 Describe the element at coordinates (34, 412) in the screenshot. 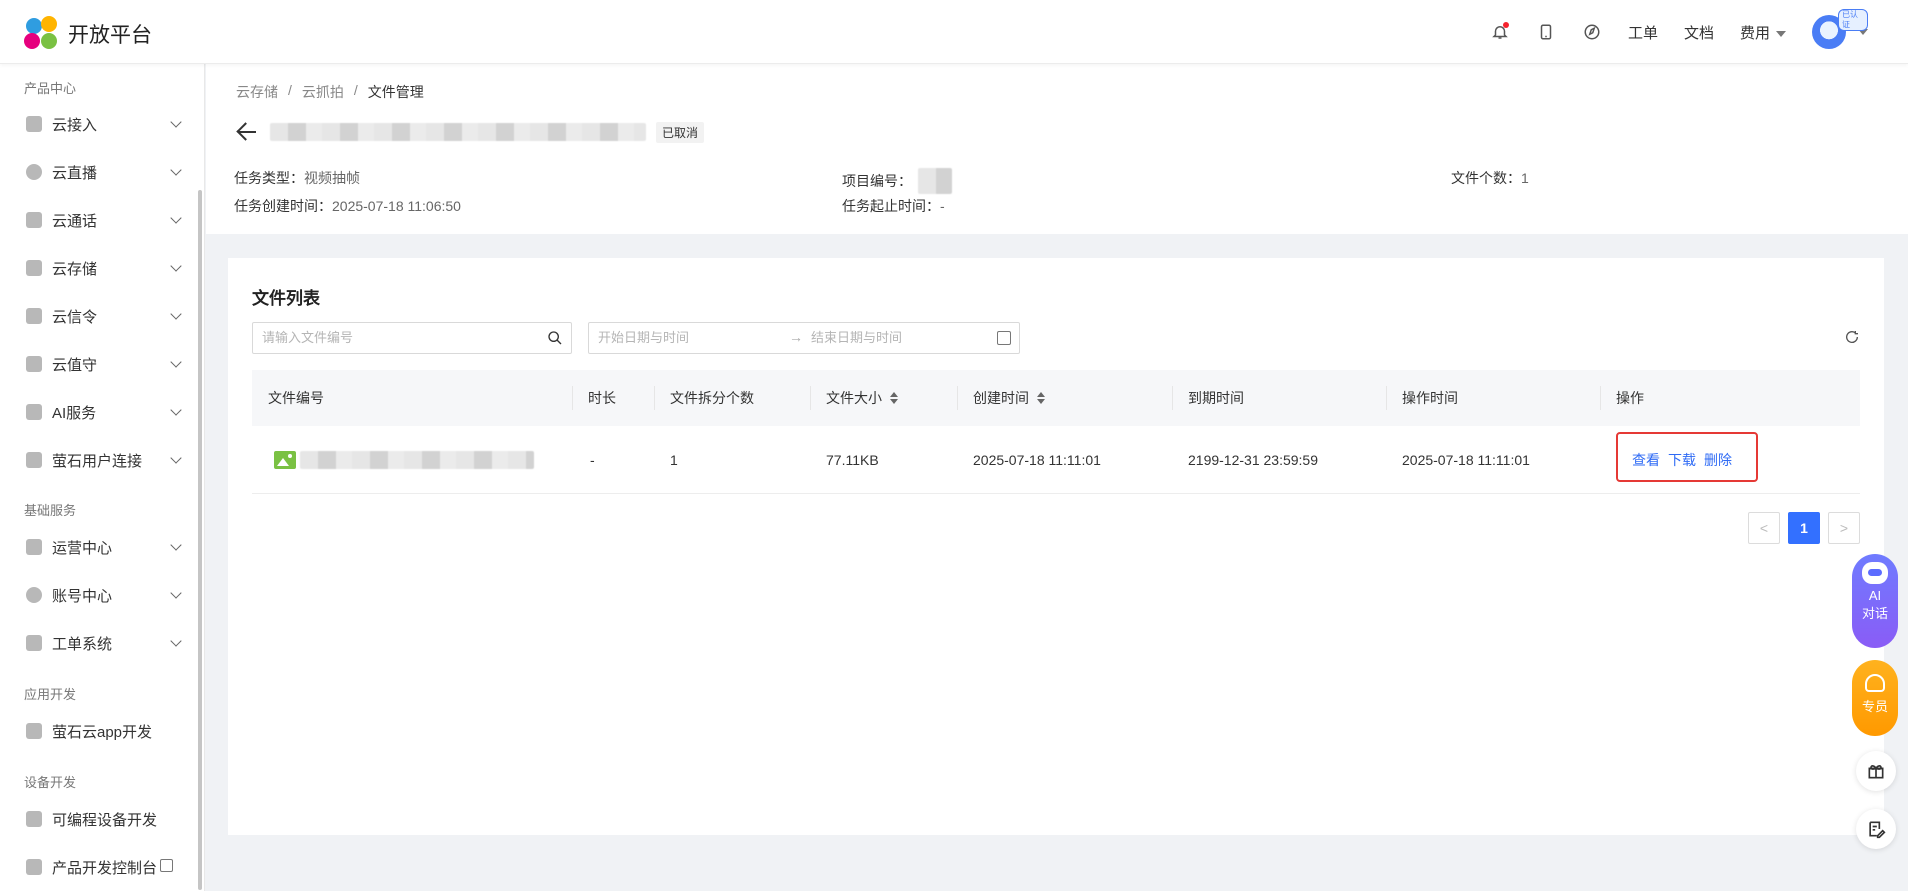

I see `ai-nodes-icon` at that location.